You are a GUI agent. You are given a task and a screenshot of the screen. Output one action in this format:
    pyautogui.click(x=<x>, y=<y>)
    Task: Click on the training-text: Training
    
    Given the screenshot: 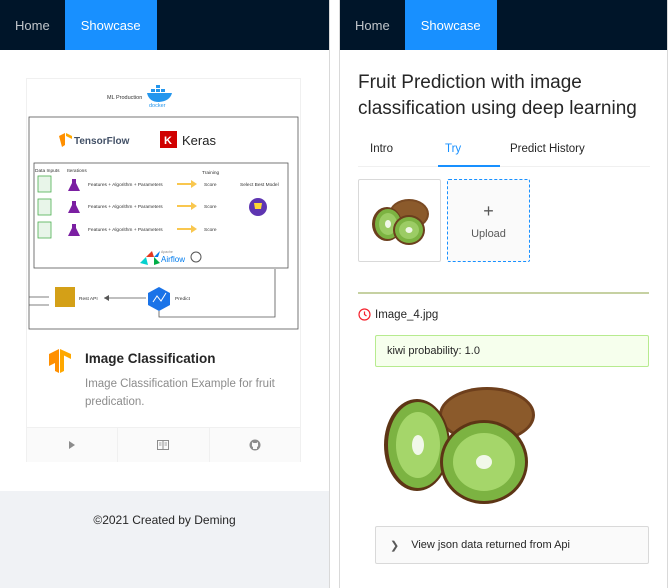 What is the action you would take?
    pyautogui.click(x=210, y=173)
    